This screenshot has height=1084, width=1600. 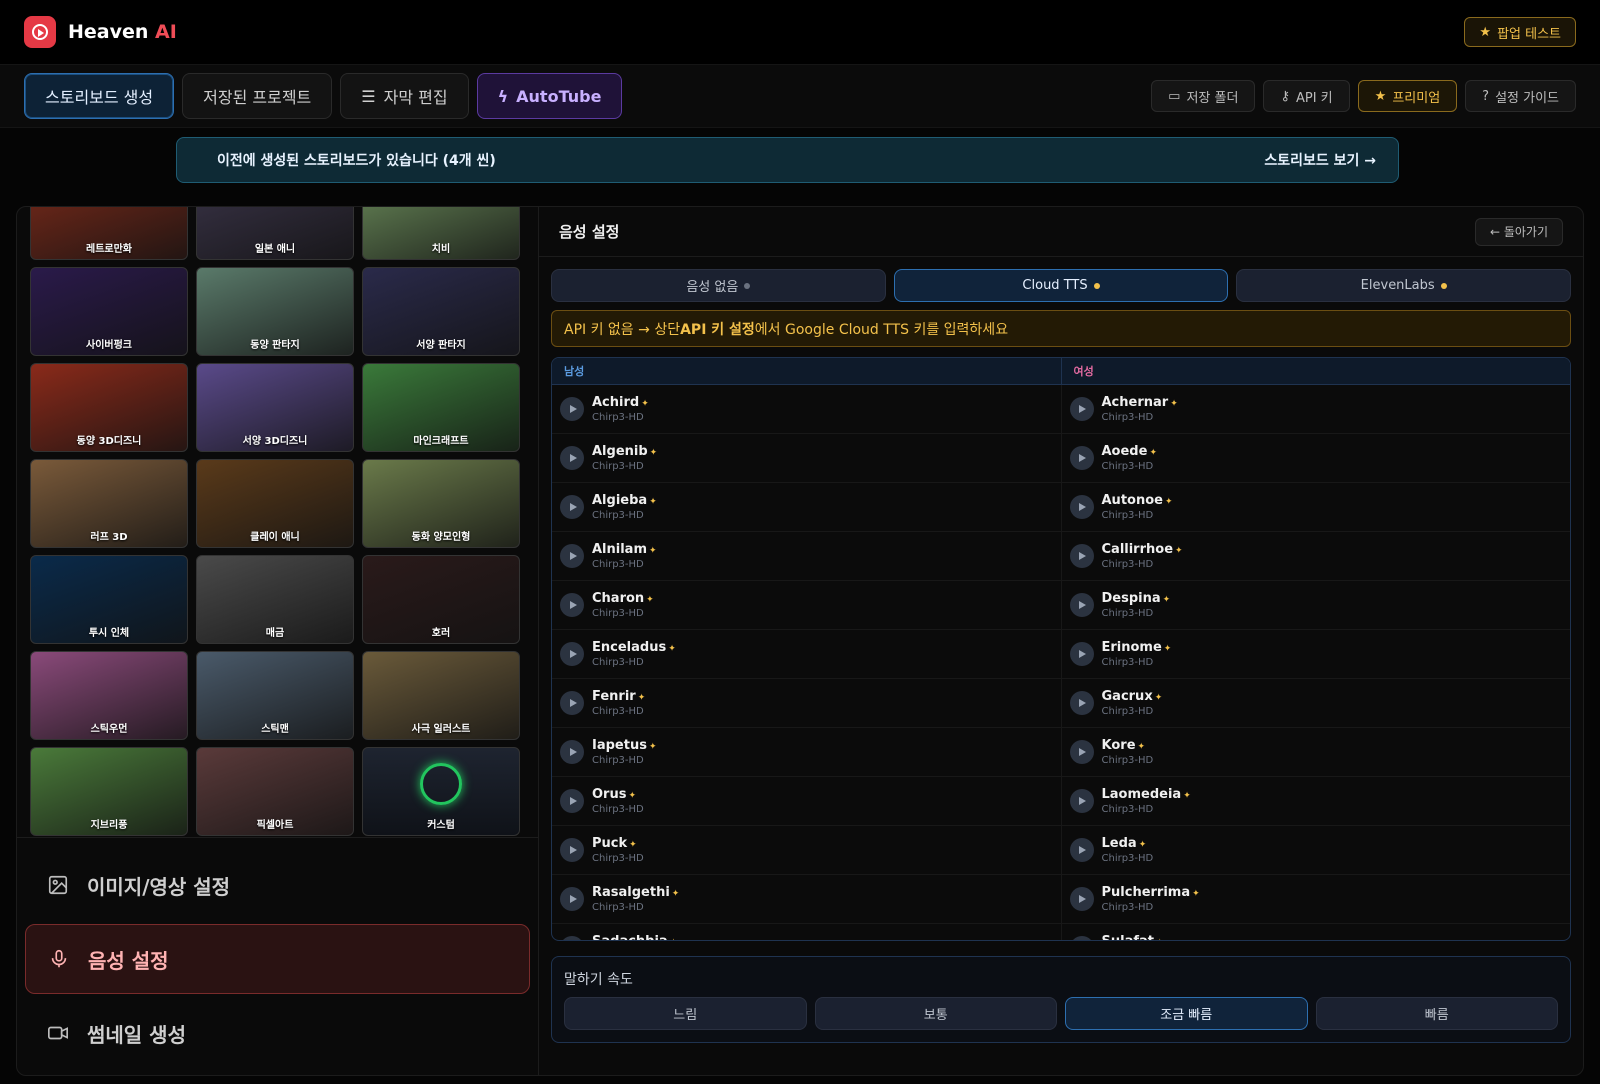 I want to click on voice-option: Sadachbia✦Chirp3-HD, so click(x=807, y=932).